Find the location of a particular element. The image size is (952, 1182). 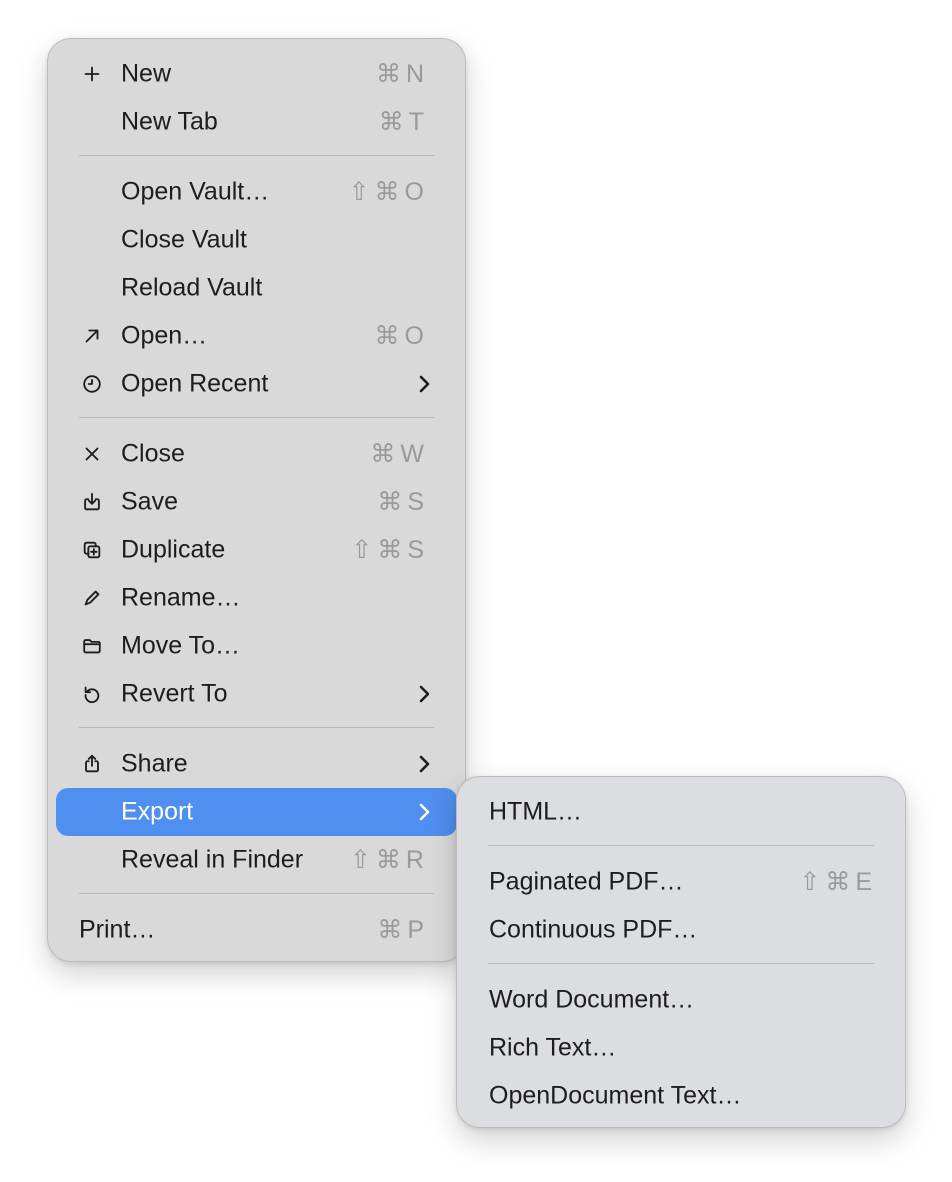

menu-item-share: Share is located at coordinates (256, 764).